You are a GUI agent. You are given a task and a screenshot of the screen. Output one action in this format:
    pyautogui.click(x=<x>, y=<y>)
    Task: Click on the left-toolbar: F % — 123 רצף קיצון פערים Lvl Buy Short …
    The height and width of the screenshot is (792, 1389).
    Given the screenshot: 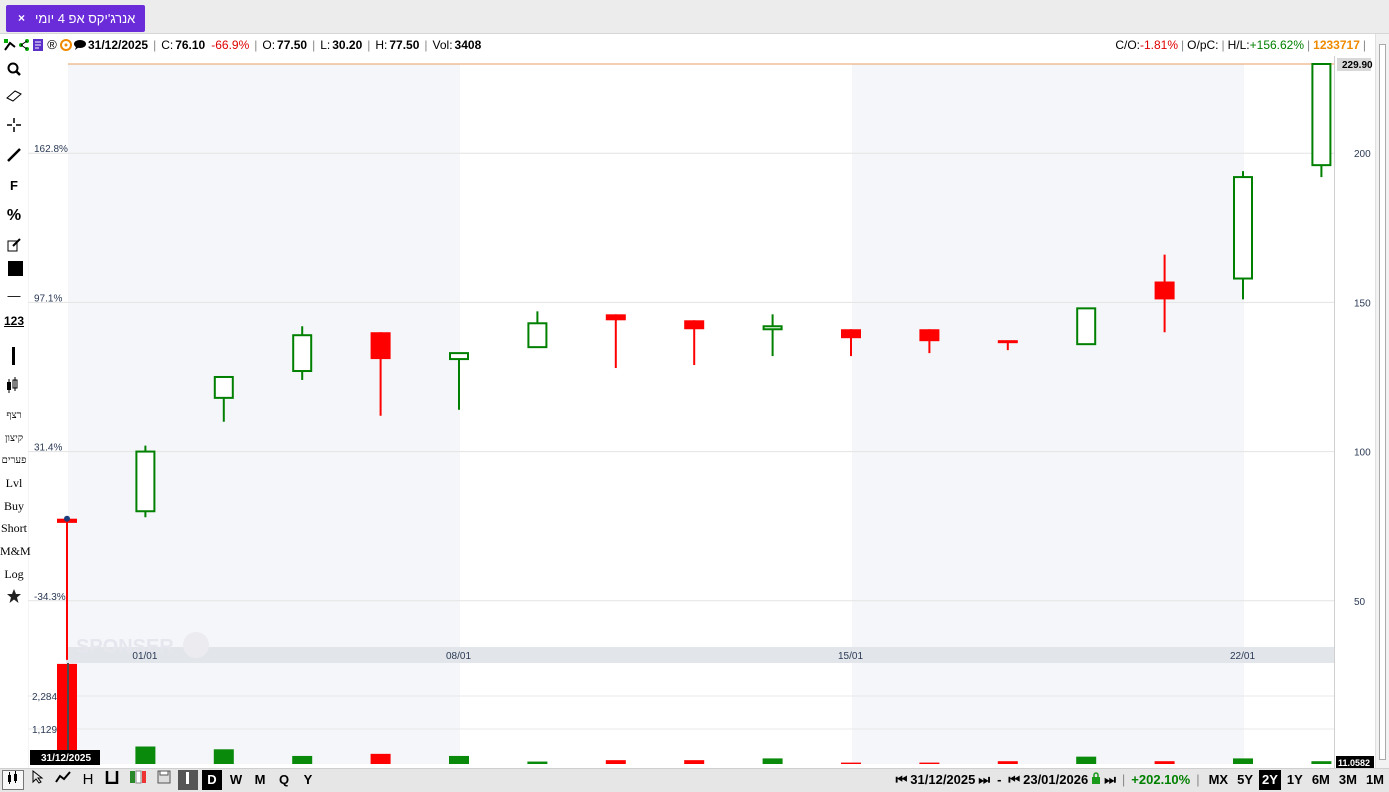 What is the action you would take?
    pyautogui.click(x=15, y=412)
    